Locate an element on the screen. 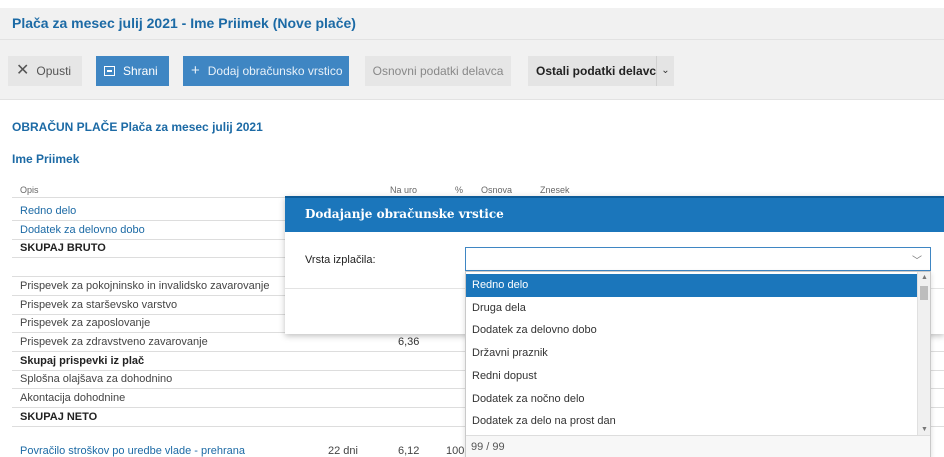  scroll-up-icon: ▲ is located at coordinates (924, 277).